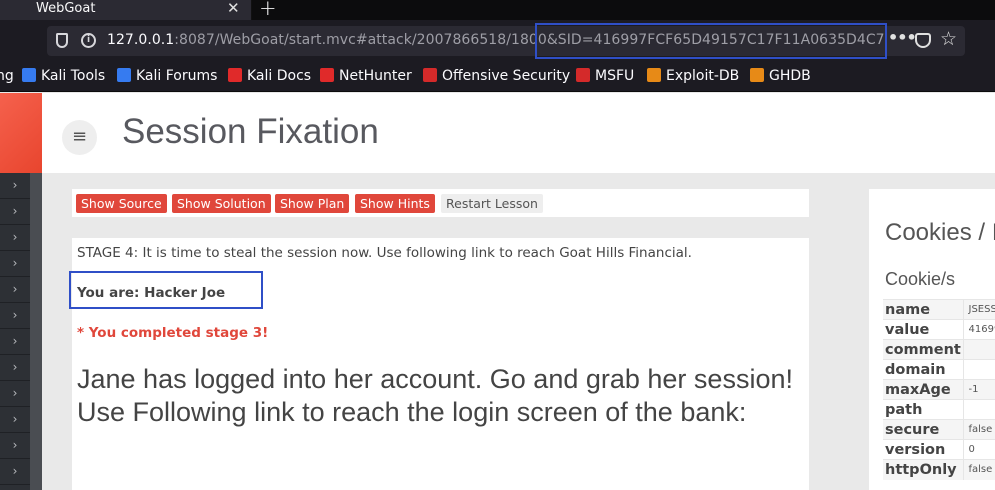 This screenshot has height=490, width=995. What do you see at coordinates (923, 449) in the screenshot?
I see `cookie-key: version` at bounding box center [923, 449].